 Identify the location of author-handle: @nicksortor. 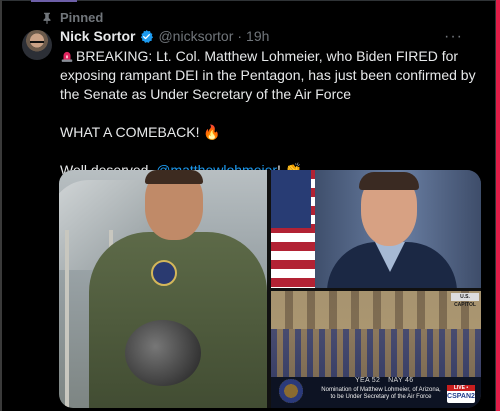
(195, 36).